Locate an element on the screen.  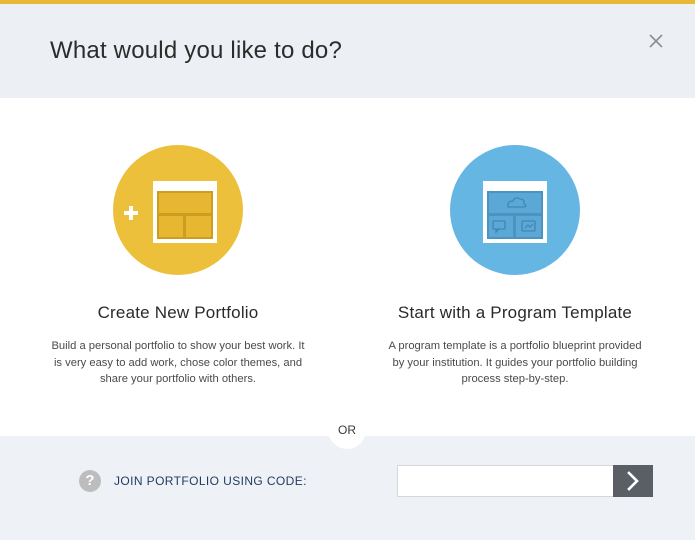
help-icon: ? is located at coordinates (90, 481).